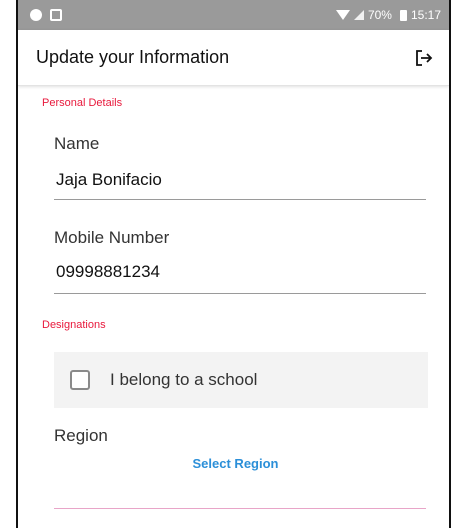 The image size is (463, 528). What do you see at coordinates (425, 15) in the screenshot?
I see `status-time: 15:17` at bounding box center [425, 15].